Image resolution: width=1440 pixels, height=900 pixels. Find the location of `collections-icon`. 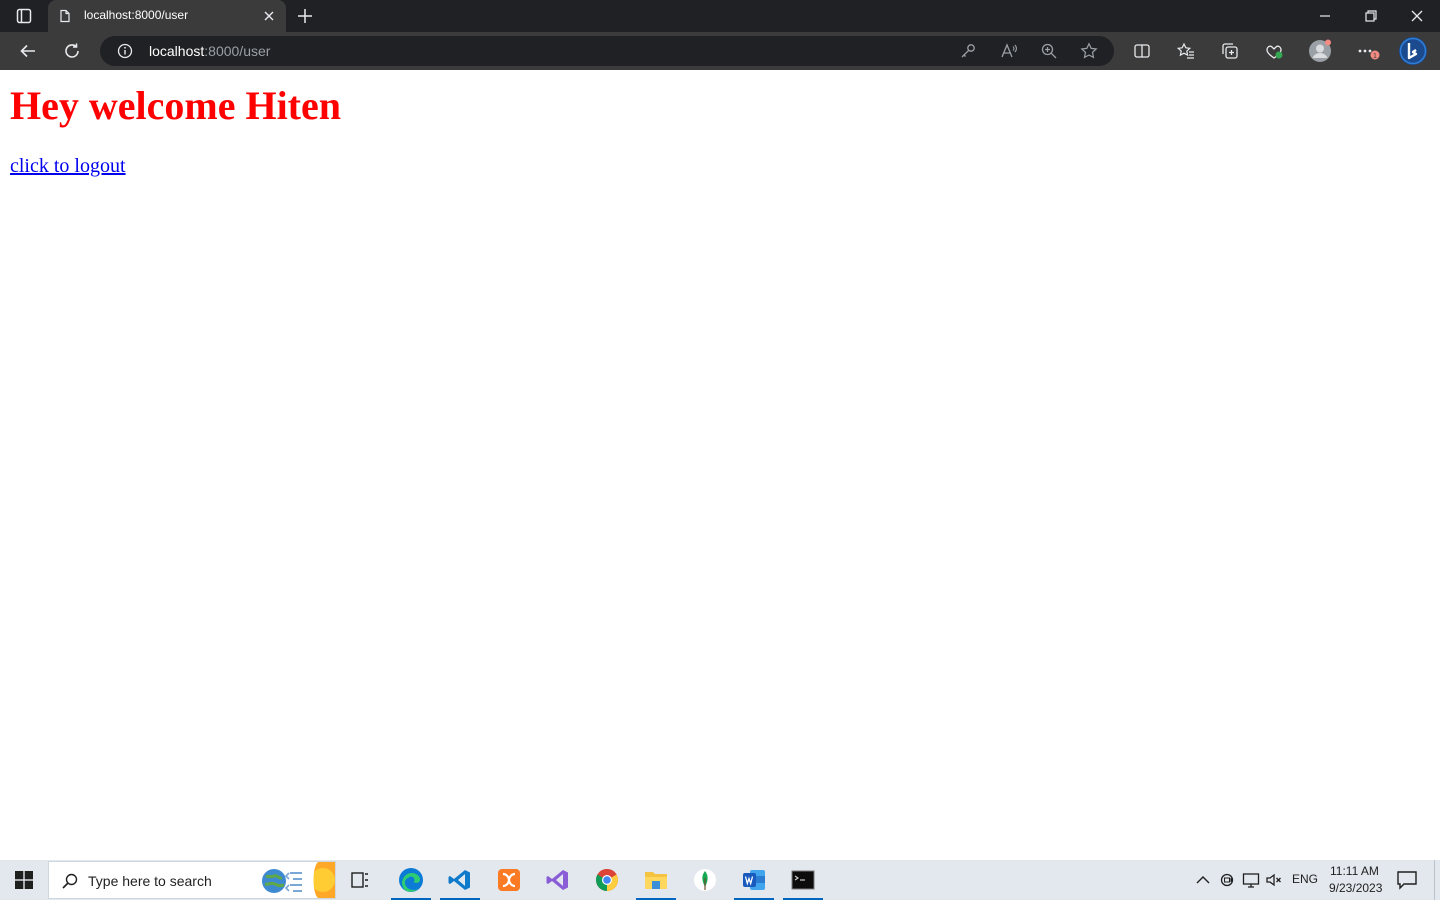

collections-icon is located at coordinates (1230, 51).